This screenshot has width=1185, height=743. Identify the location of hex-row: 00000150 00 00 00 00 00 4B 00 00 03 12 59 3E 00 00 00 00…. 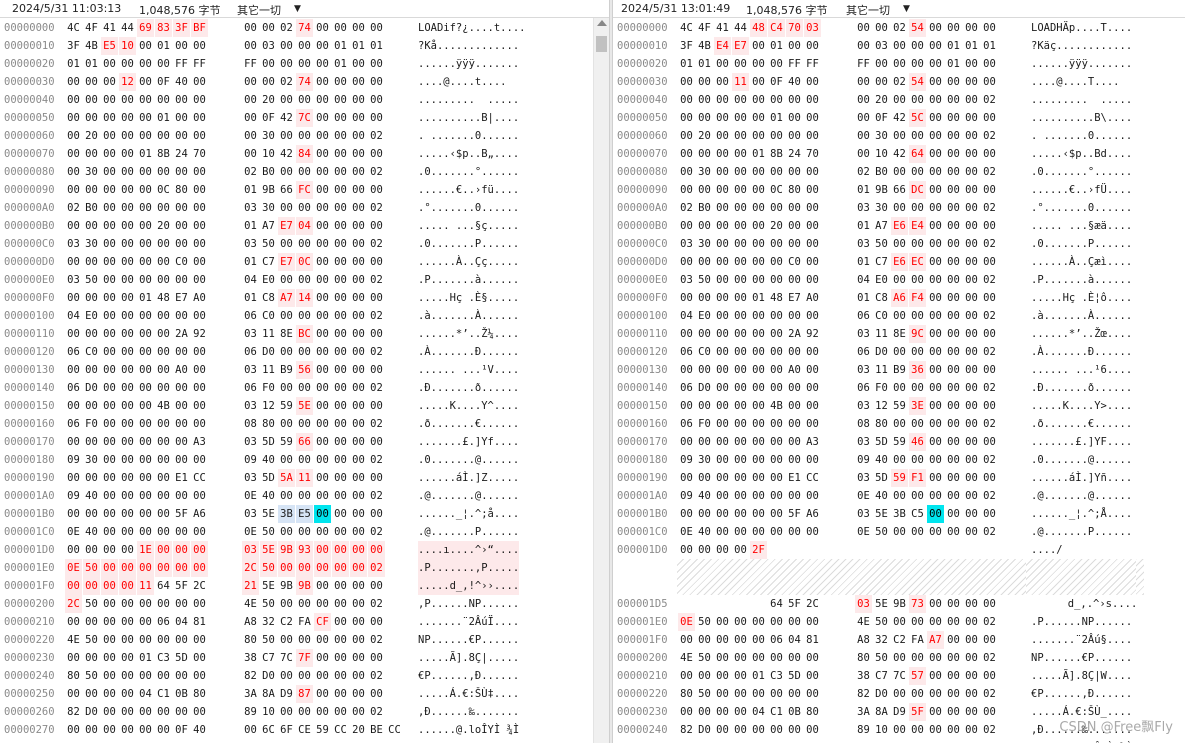
(899, 406).